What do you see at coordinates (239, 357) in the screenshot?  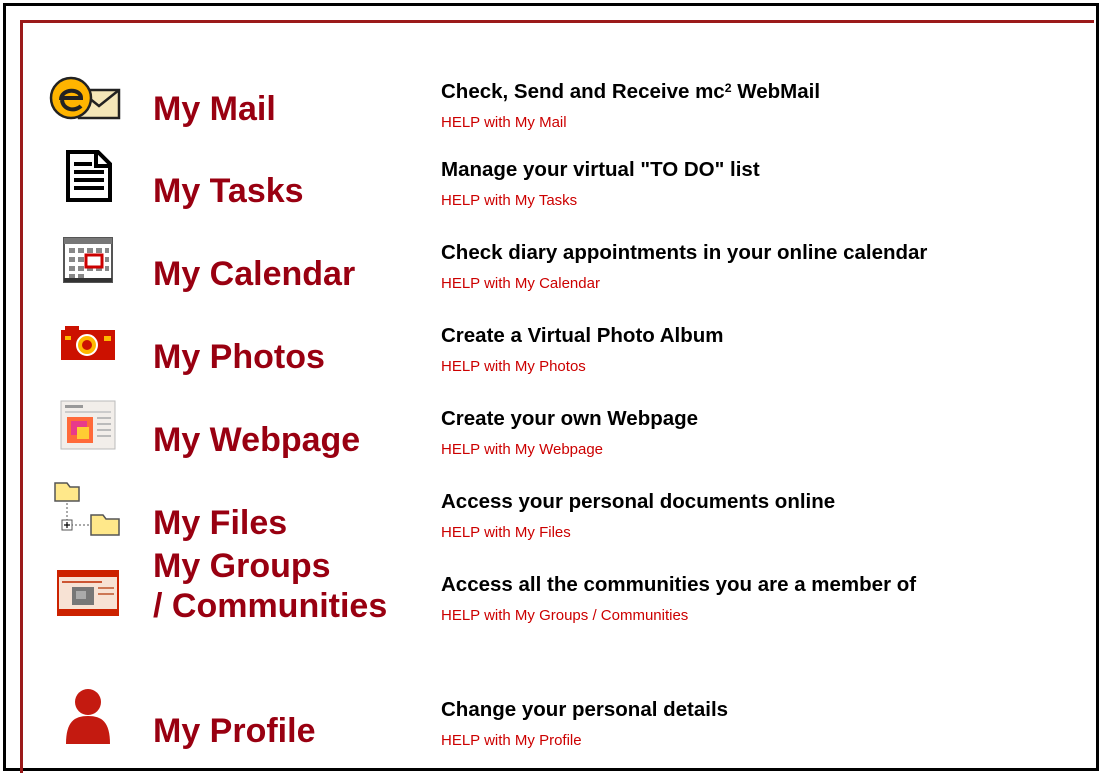 I see `my-photos-link: My Photos` at bounding box center [239, 357].